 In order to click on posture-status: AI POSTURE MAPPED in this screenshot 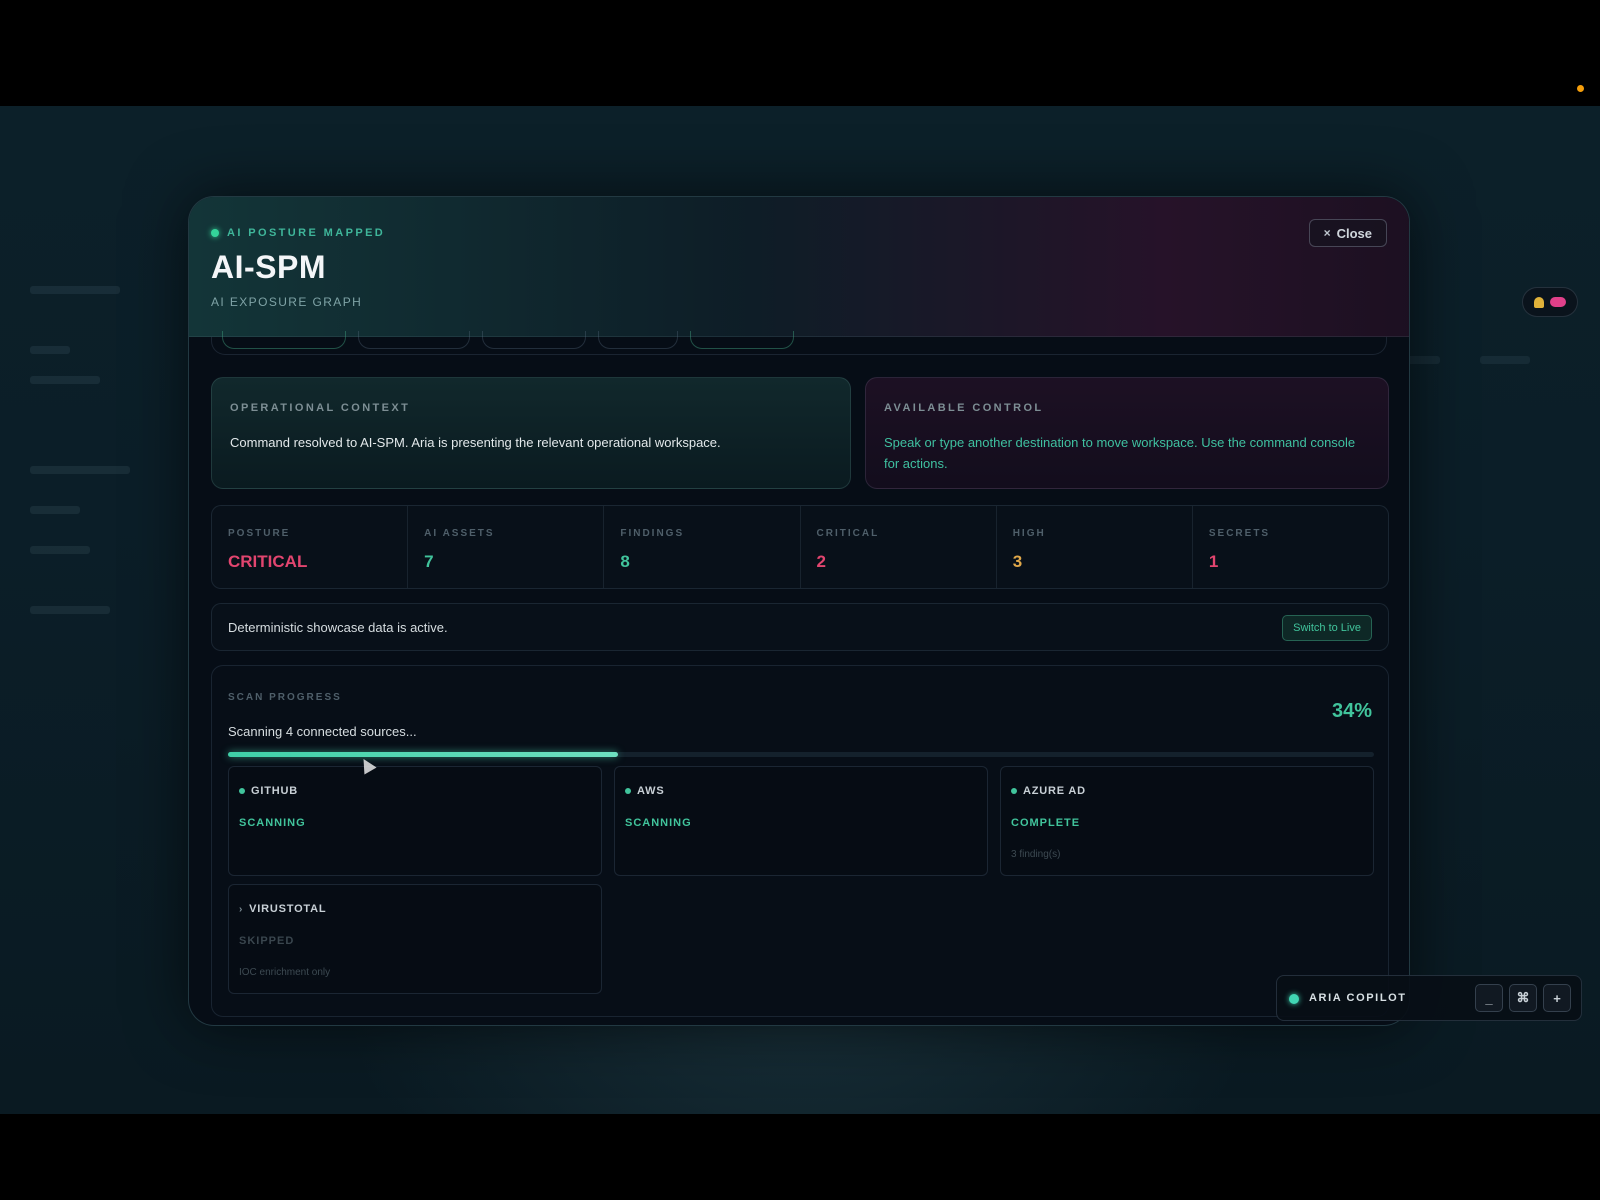, I will do `click(298, 233)`.